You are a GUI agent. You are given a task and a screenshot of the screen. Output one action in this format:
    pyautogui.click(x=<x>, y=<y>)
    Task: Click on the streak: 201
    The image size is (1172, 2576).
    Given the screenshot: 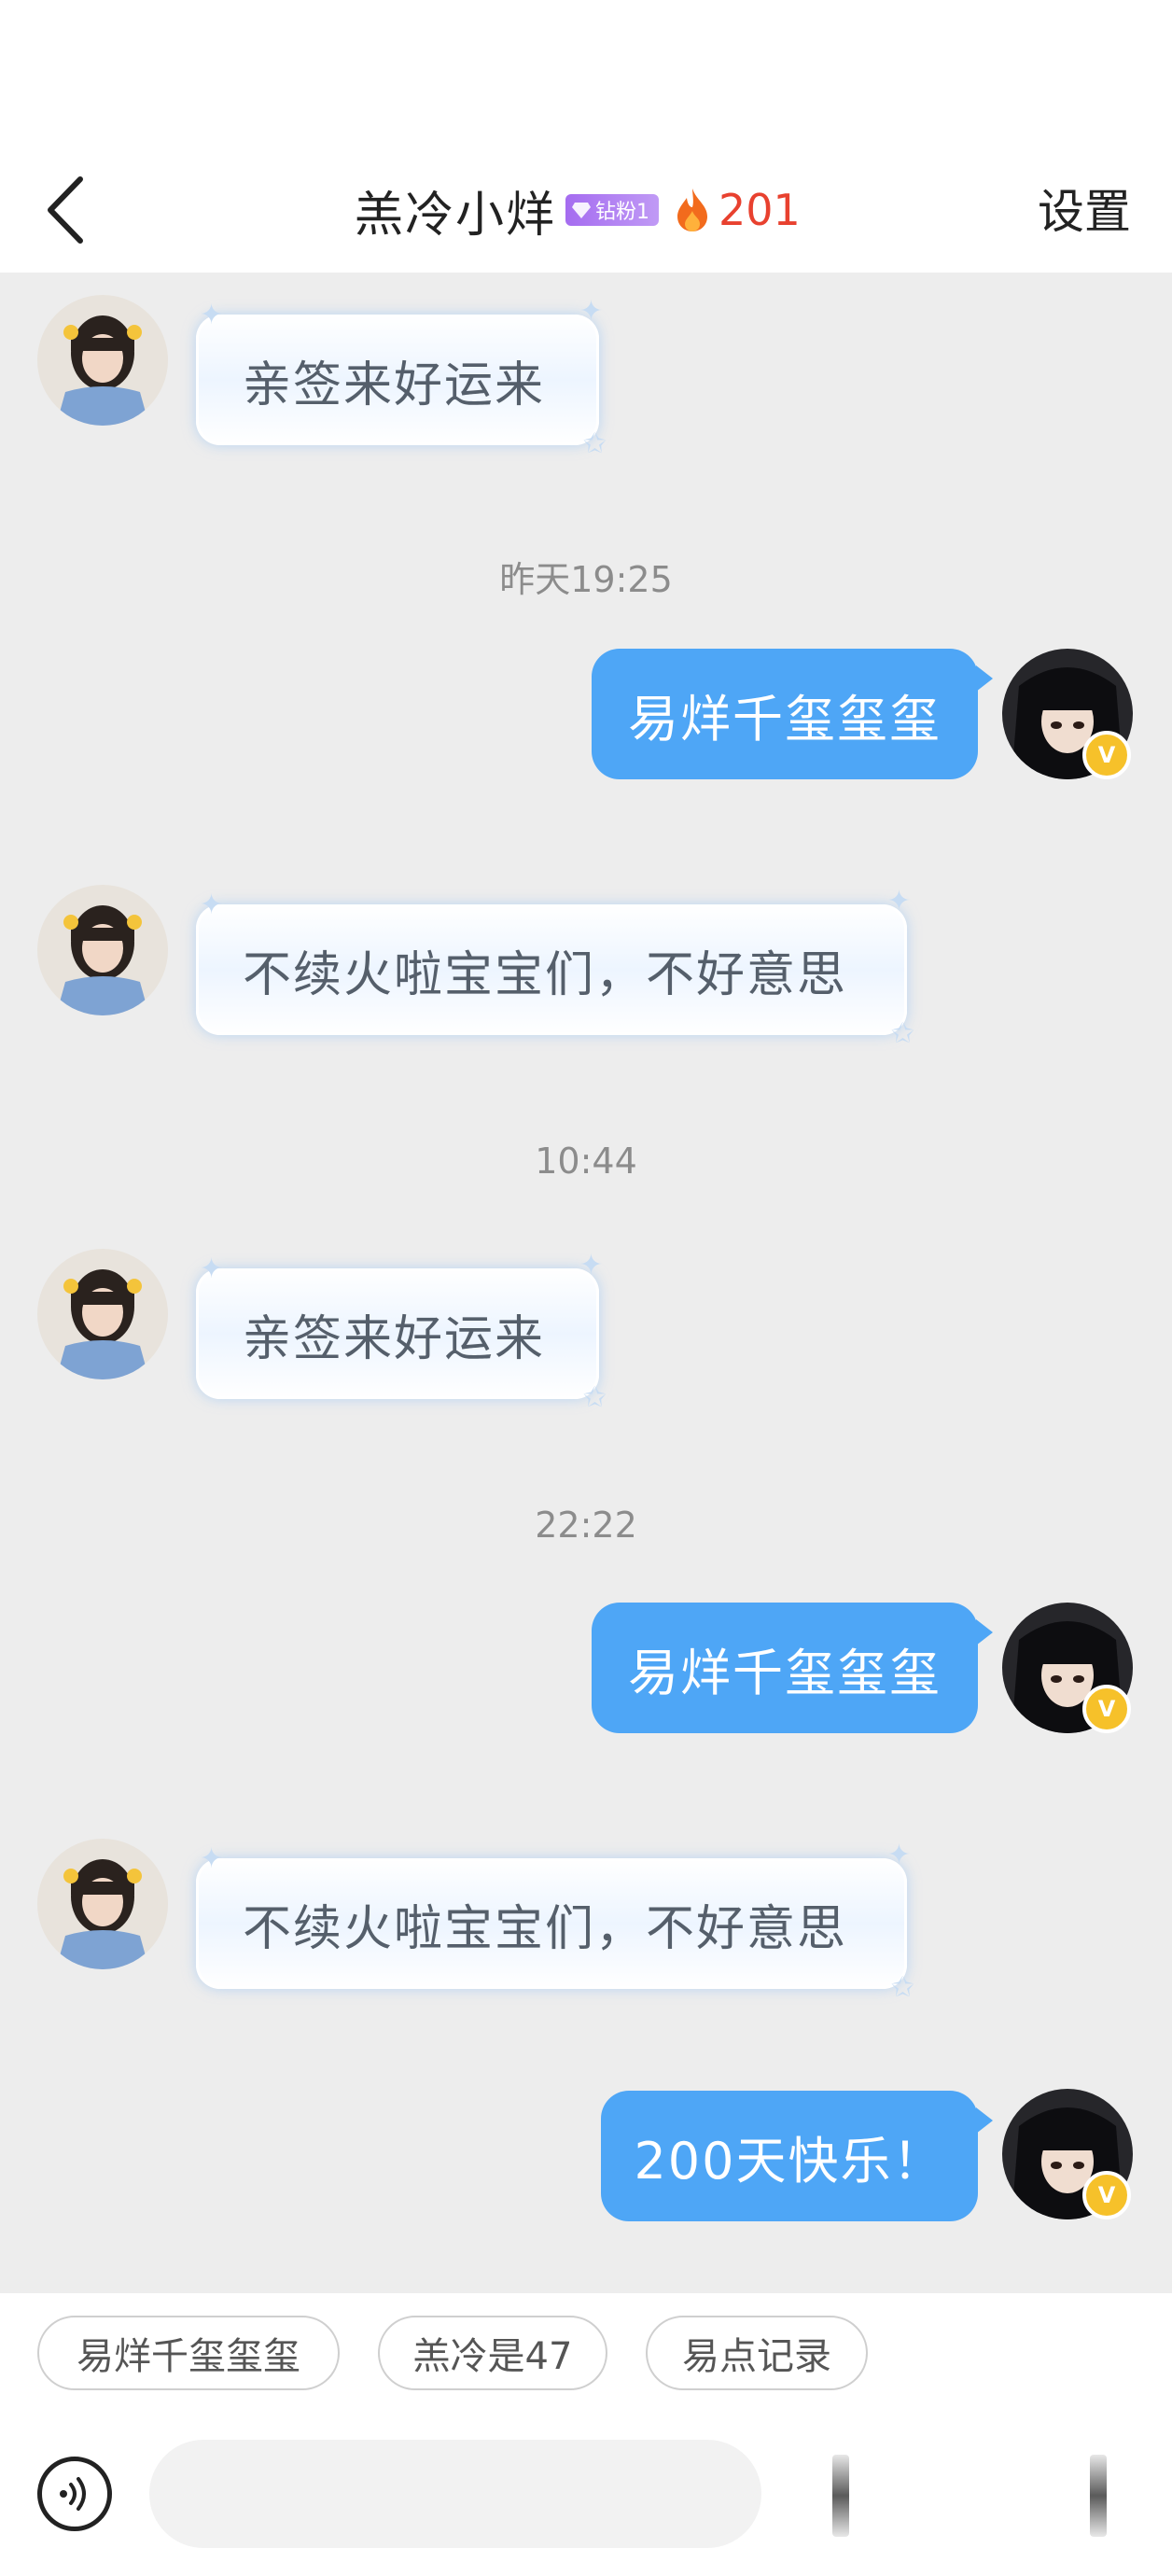 What is the action you would take?
    pyautogui.click(x=737, y=210)
    